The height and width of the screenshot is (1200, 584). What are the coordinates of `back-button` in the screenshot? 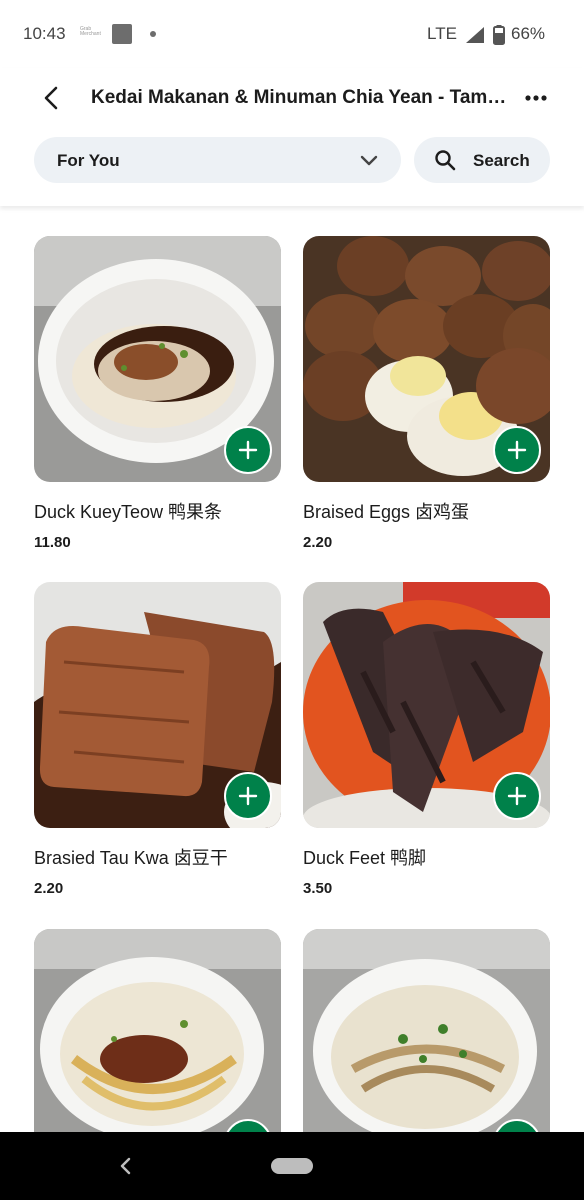 It's located at (52, 98).